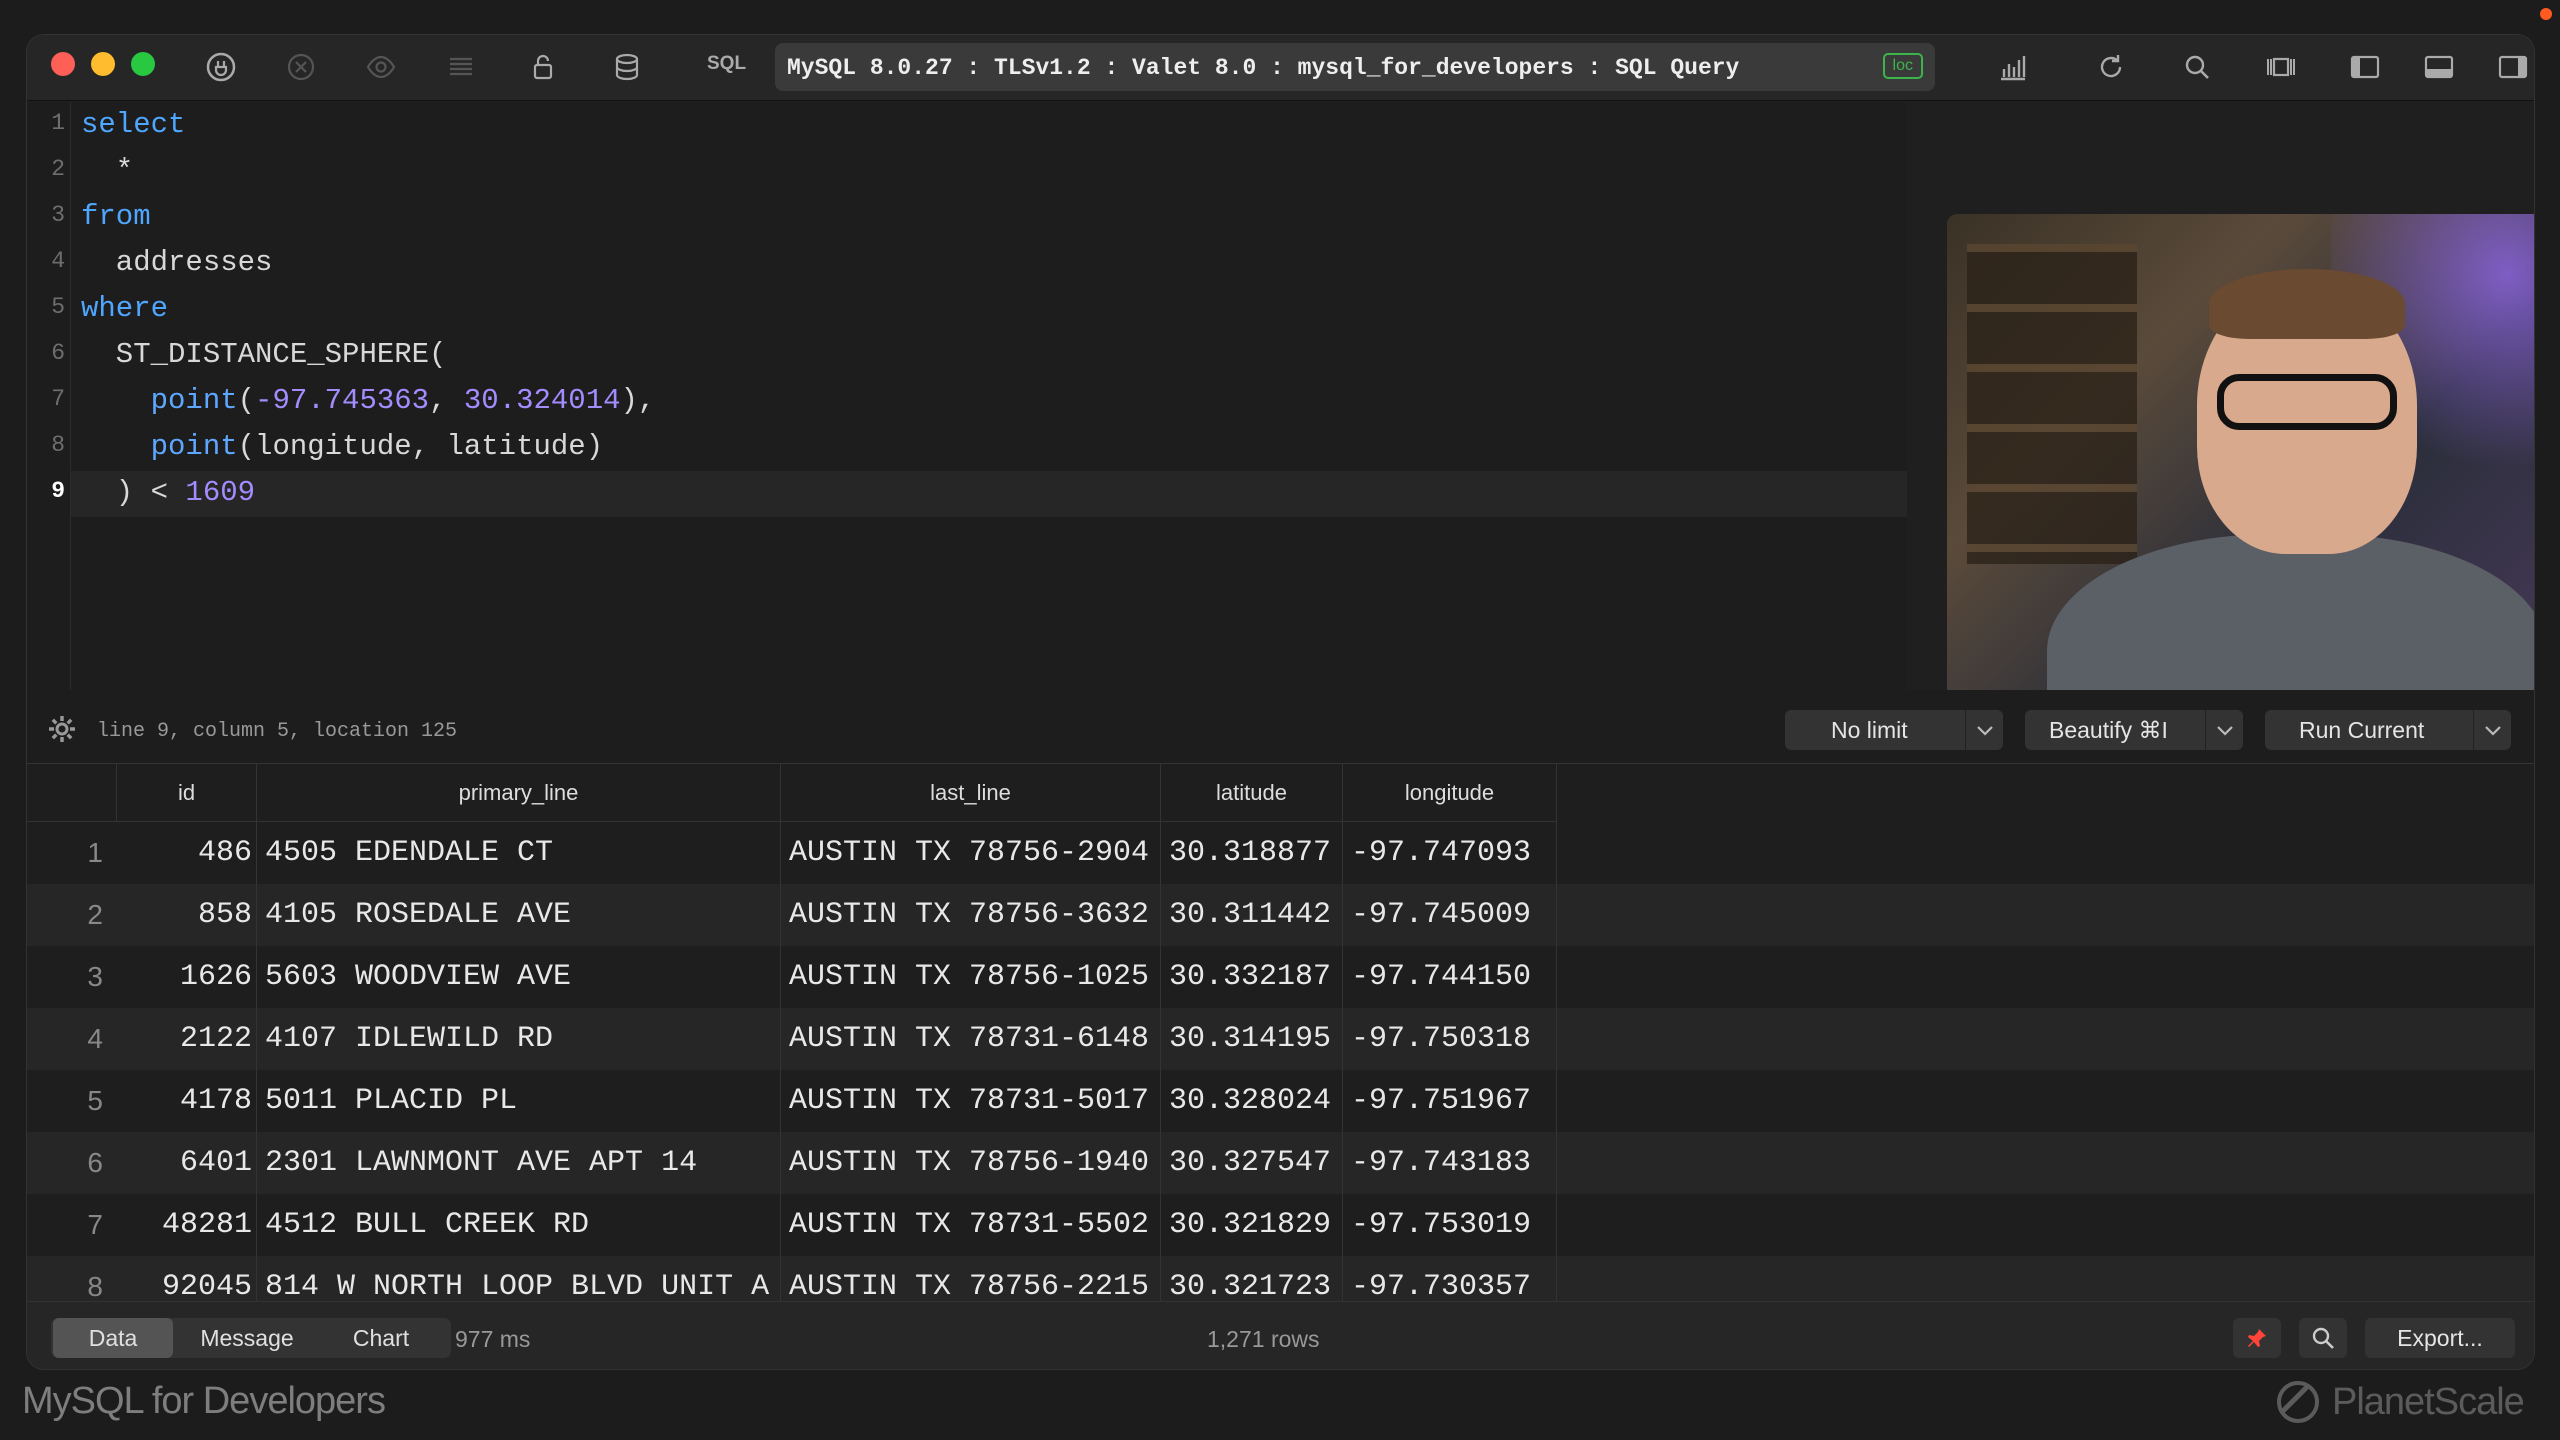  Describe the element at coordinates (2257, 1338) in the screenshot. I see `pin-button` at that location.